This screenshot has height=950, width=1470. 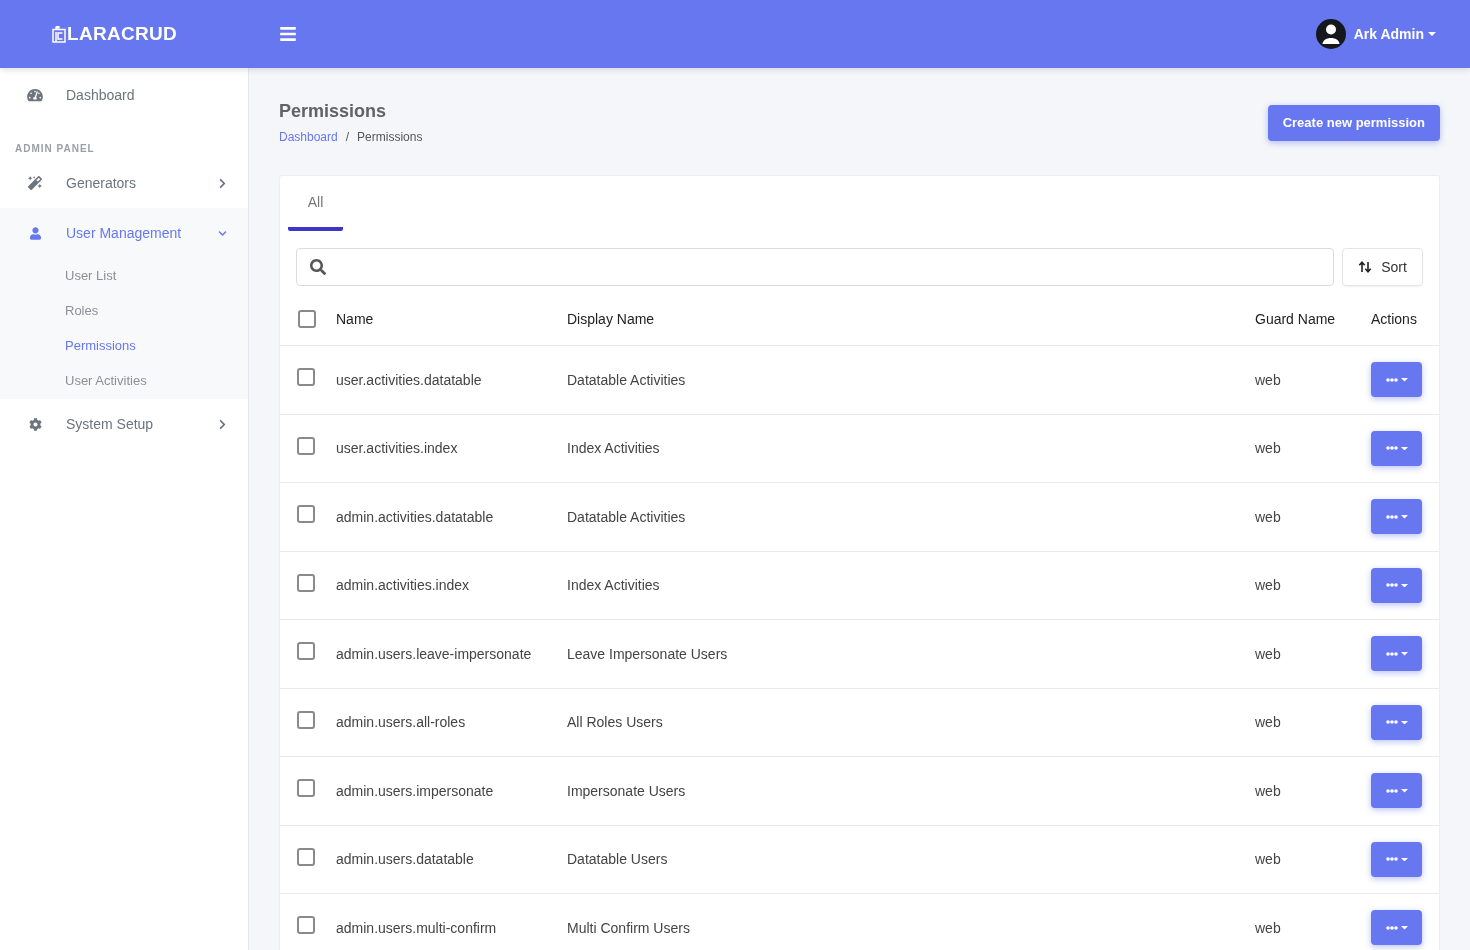 What do you see at coordinates (397, 448) in the screenshot?
I see `table-cell: user.activities.index` at bounding box center [397, 448].